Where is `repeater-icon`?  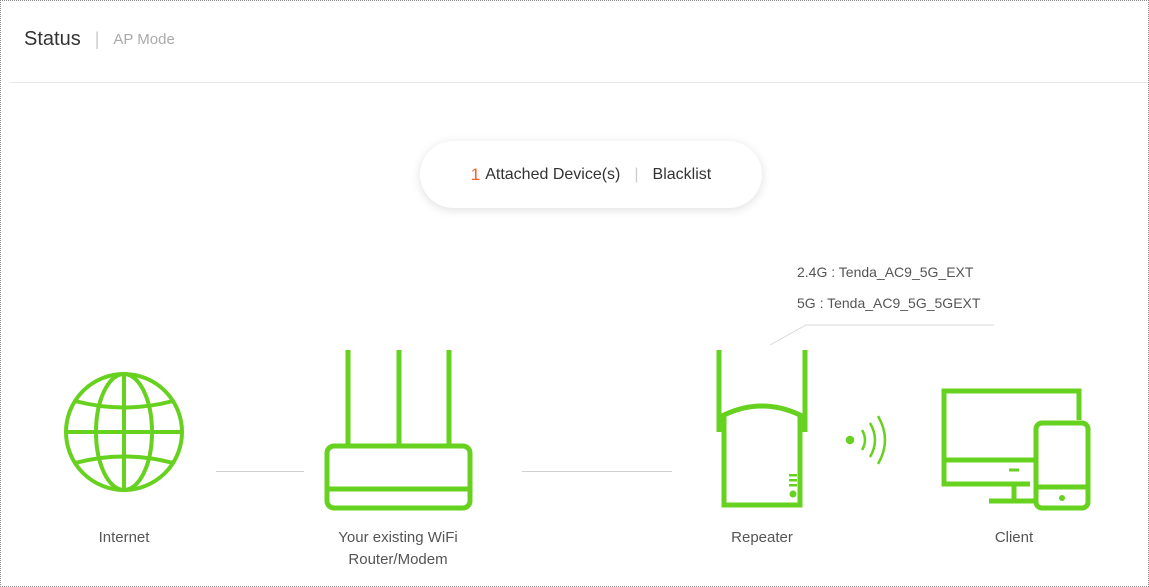 repeater-icon is located at coordinates (762, 429).